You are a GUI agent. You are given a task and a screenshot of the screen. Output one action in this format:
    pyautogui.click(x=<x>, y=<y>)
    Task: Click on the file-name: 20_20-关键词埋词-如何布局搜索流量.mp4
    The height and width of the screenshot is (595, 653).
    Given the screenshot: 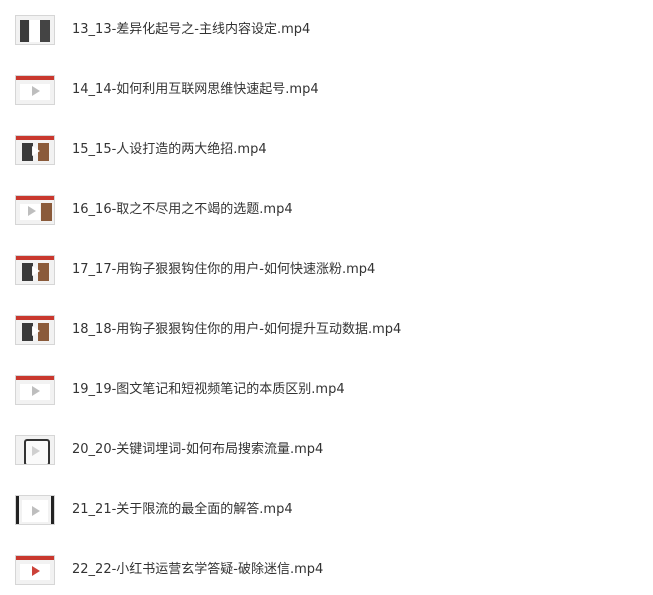 What is the action you would take?
    pyautogui.click(x=198, y=449)
    